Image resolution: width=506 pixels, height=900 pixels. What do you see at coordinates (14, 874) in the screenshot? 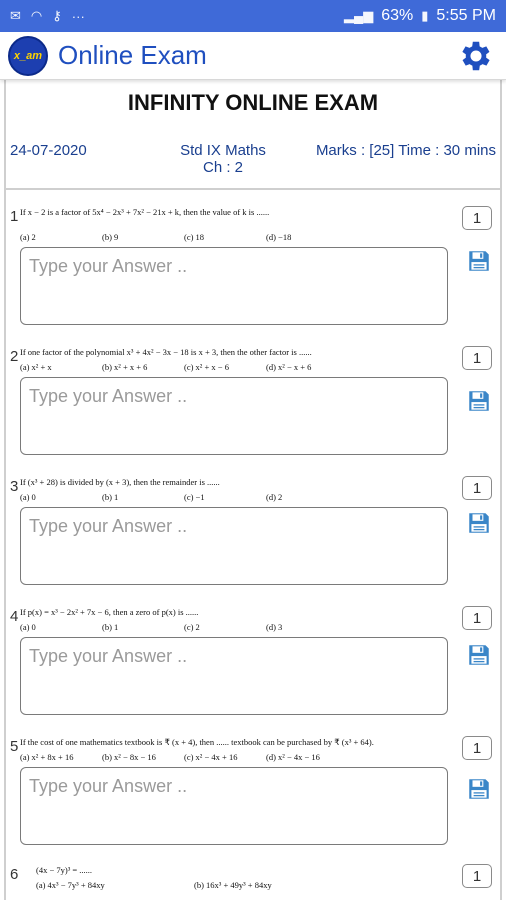
I see `question-number: 6` at bounding box center [14, 874].